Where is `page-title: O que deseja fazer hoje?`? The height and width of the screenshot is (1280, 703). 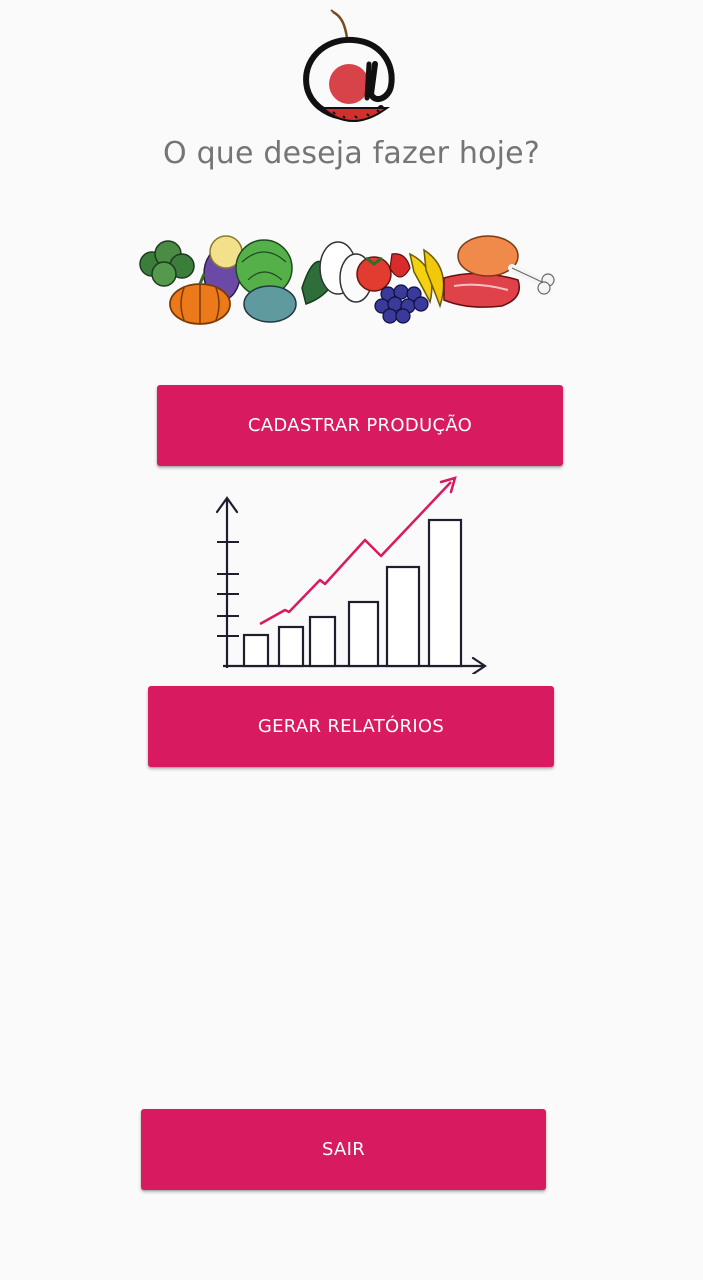
page-title: O que deseja fazer hoje? is located at coordinates (351, 153).